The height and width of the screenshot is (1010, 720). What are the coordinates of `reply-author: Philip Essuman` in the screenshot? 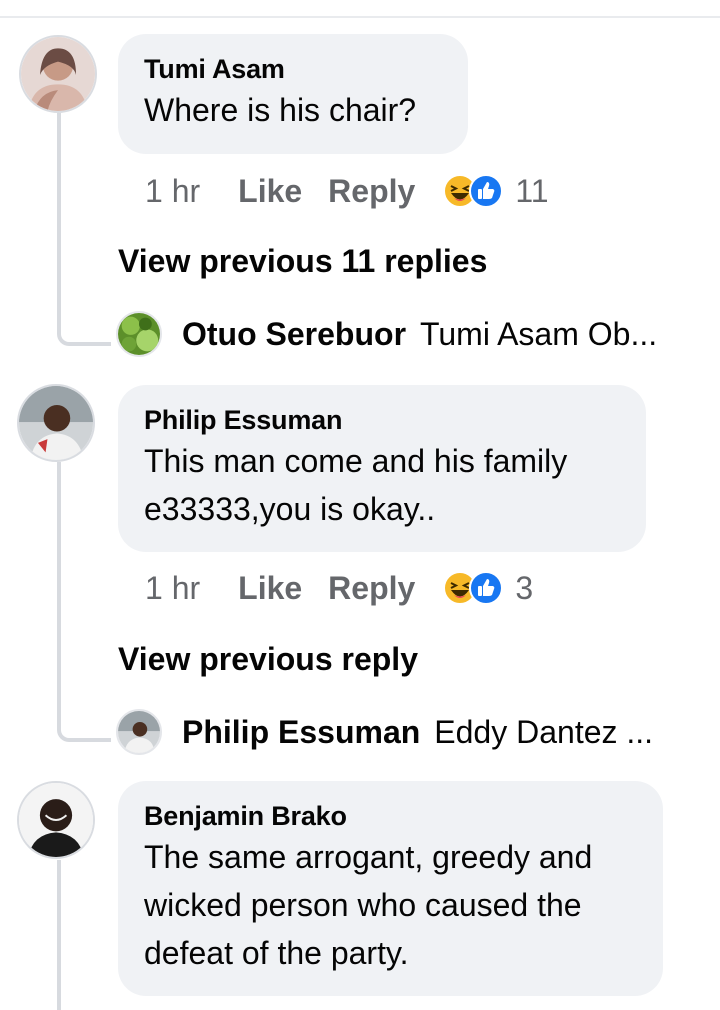 It's located at (301, 732).